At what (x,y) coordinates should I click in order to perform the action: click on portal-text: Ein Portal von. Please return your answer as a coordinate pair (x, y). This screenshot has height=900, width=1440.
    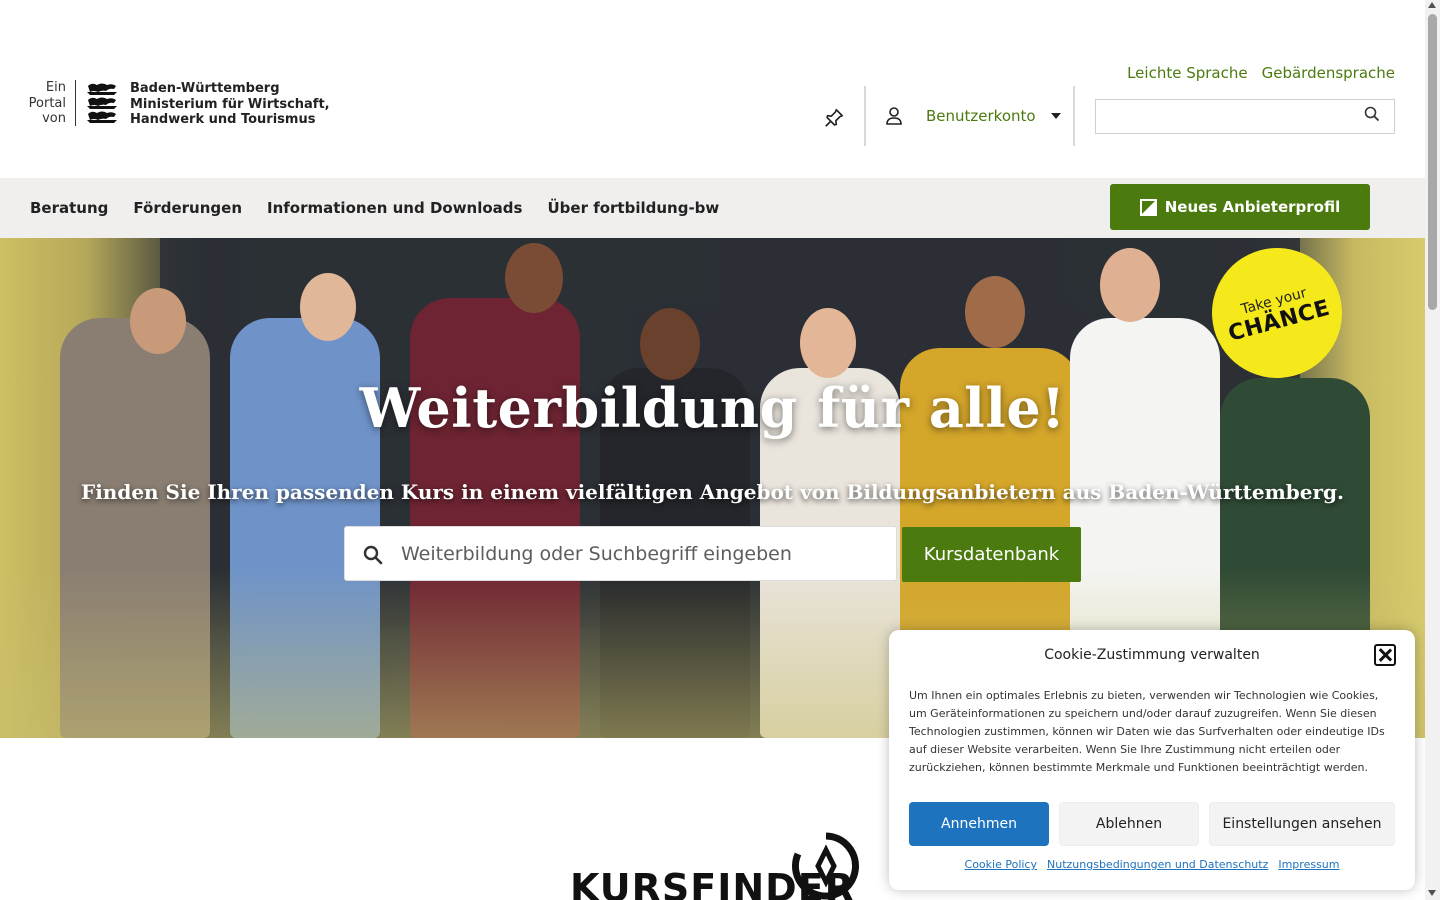
    Looking at the image, I should click on (47, 103).